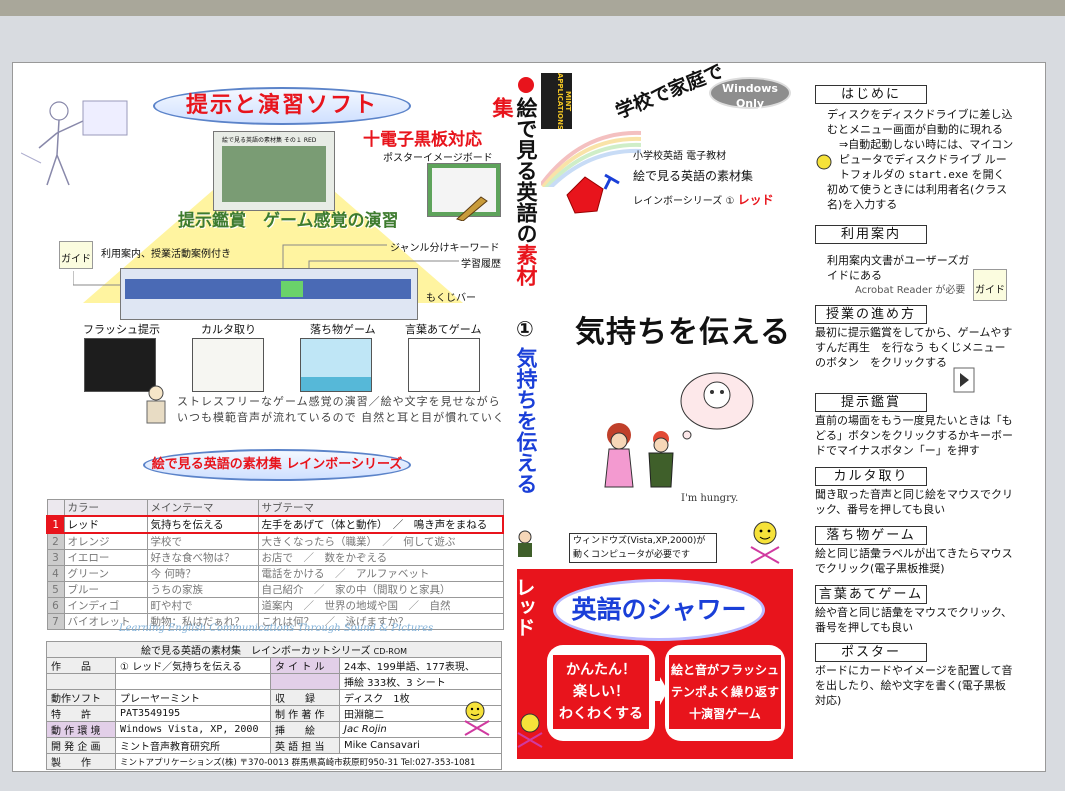 Image resolution: width=1065 pixels, height=791 pixels. Describe the element at coordinates (275, 589) in the screenshot. I see `table-row: 5 ブルー うちの家族 自己紹介 ／ 家の中（間取りと家具）` at that location.